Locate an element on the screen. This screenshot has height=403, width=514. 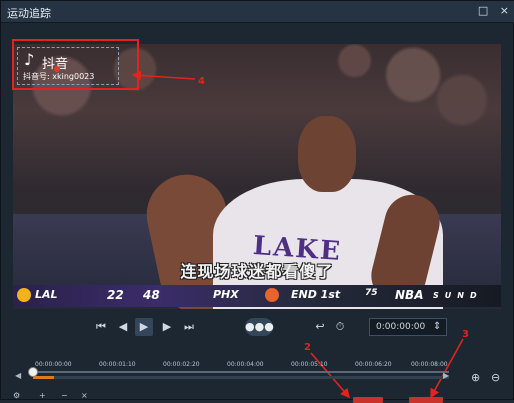
team1-label: LAL is located at coordinates (46, 294).